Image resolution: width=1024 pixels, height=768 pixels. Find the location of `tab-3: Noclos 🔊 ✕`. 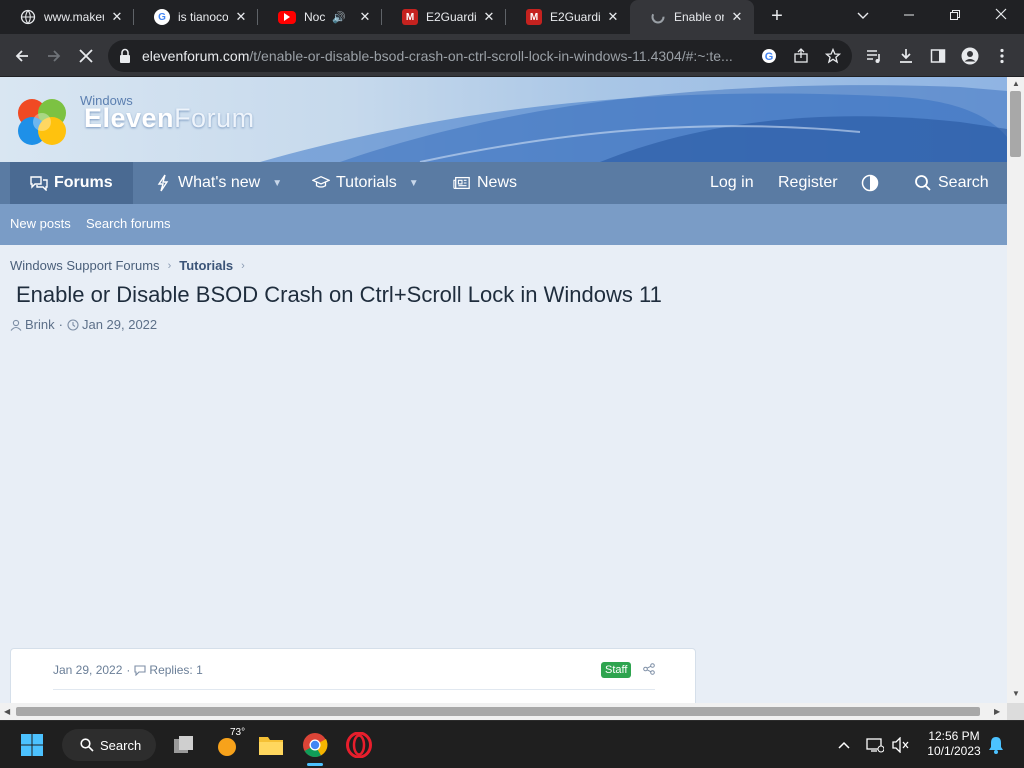

tab-3: Noclos 🔊 ✕ is located at coordinates (320, 17).